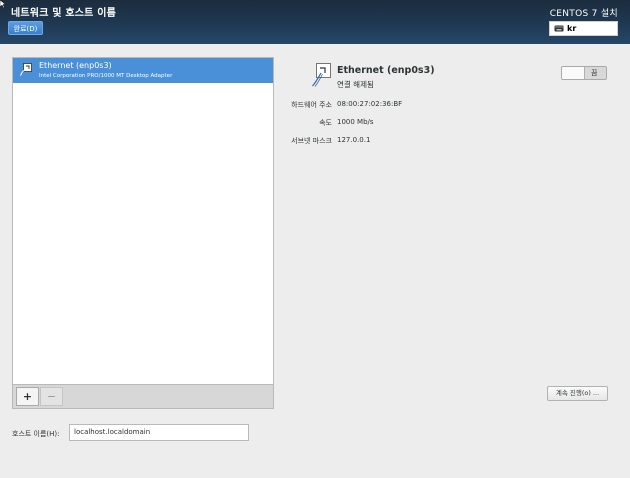  I want to click on toggle-state-label: 끔, so click(594, 73).